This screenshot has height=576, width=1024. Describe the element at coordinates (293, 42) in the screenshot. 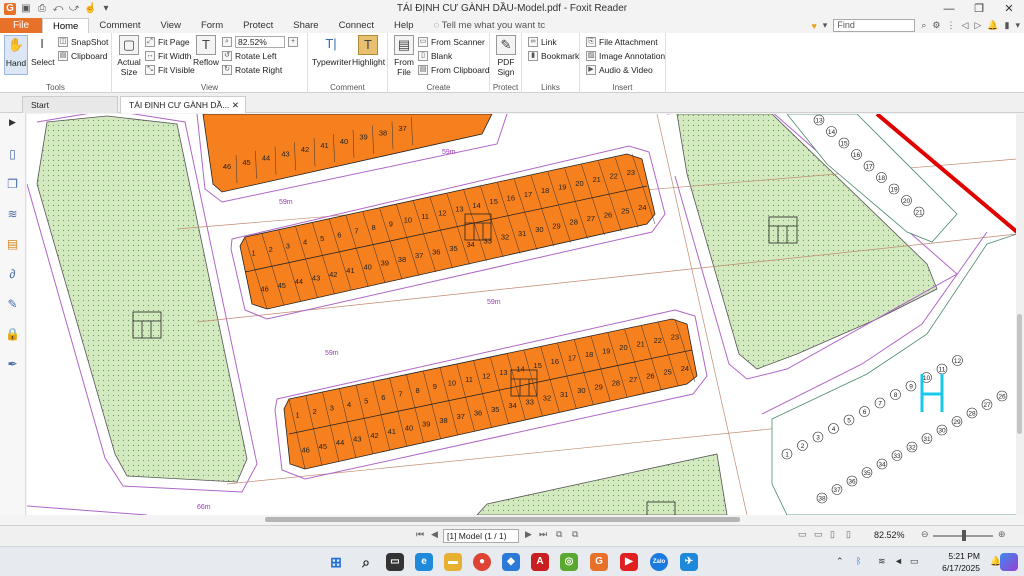

I see `zoom-in-icon: +` at that location.